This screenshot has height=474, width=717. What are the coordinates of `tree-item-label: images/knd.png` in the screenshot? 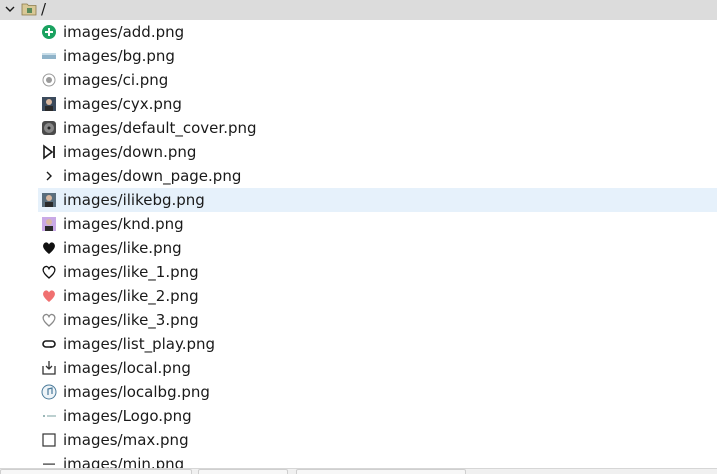 It's located at (123, 224).